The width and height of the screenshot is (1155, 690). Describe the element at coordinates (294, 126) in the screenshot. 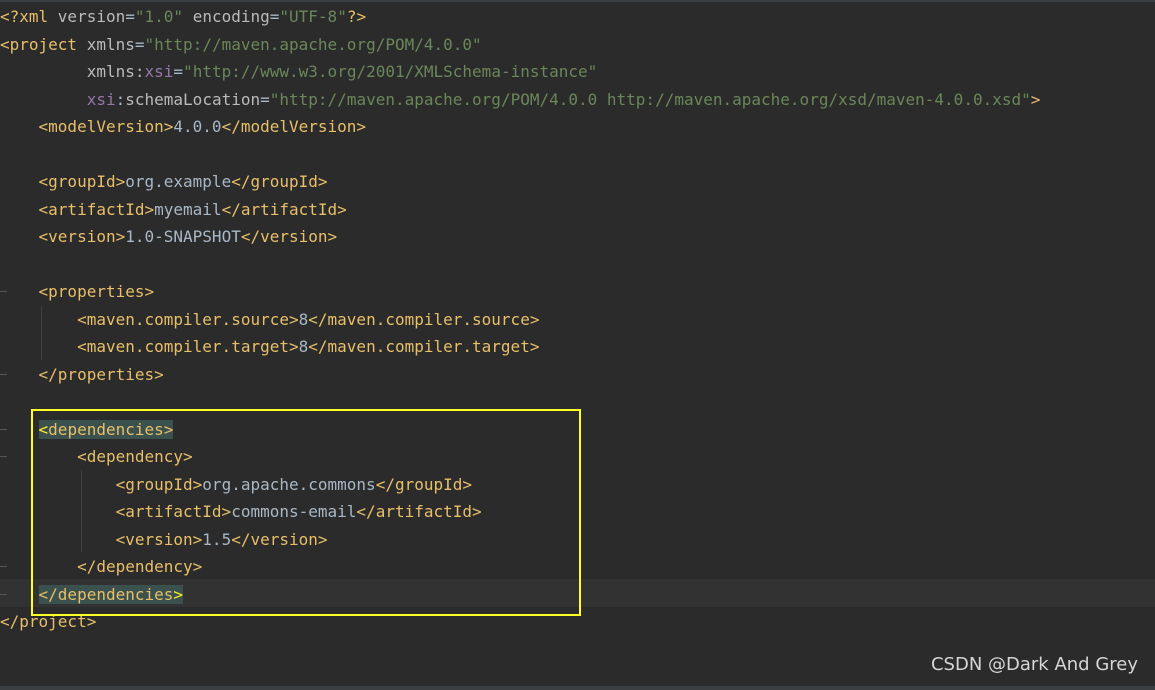

I see `code-token: </modelVersion>` at that location.